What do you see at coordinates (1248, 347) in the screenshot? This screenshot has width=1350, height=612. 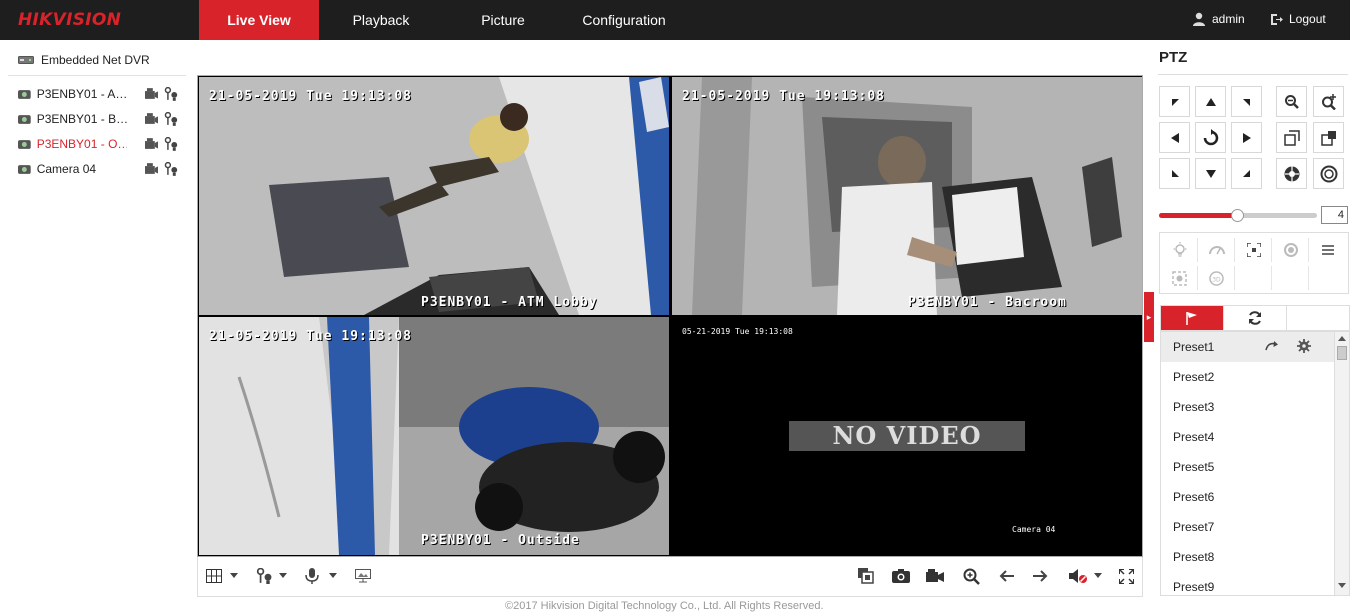 I see `list-item: Preset1` at bounding box center [1248, 347].